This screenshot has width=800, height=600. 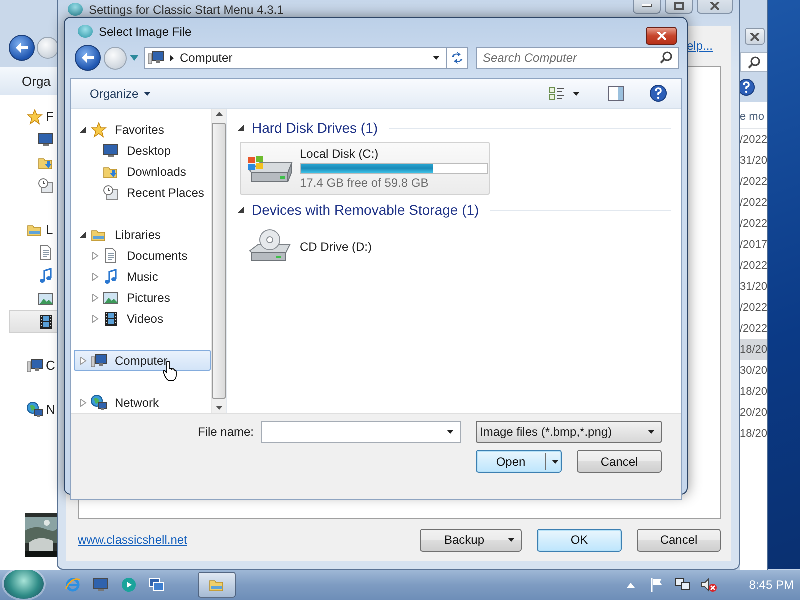 I want to click on browser-icon, so click(x=73, y=585).